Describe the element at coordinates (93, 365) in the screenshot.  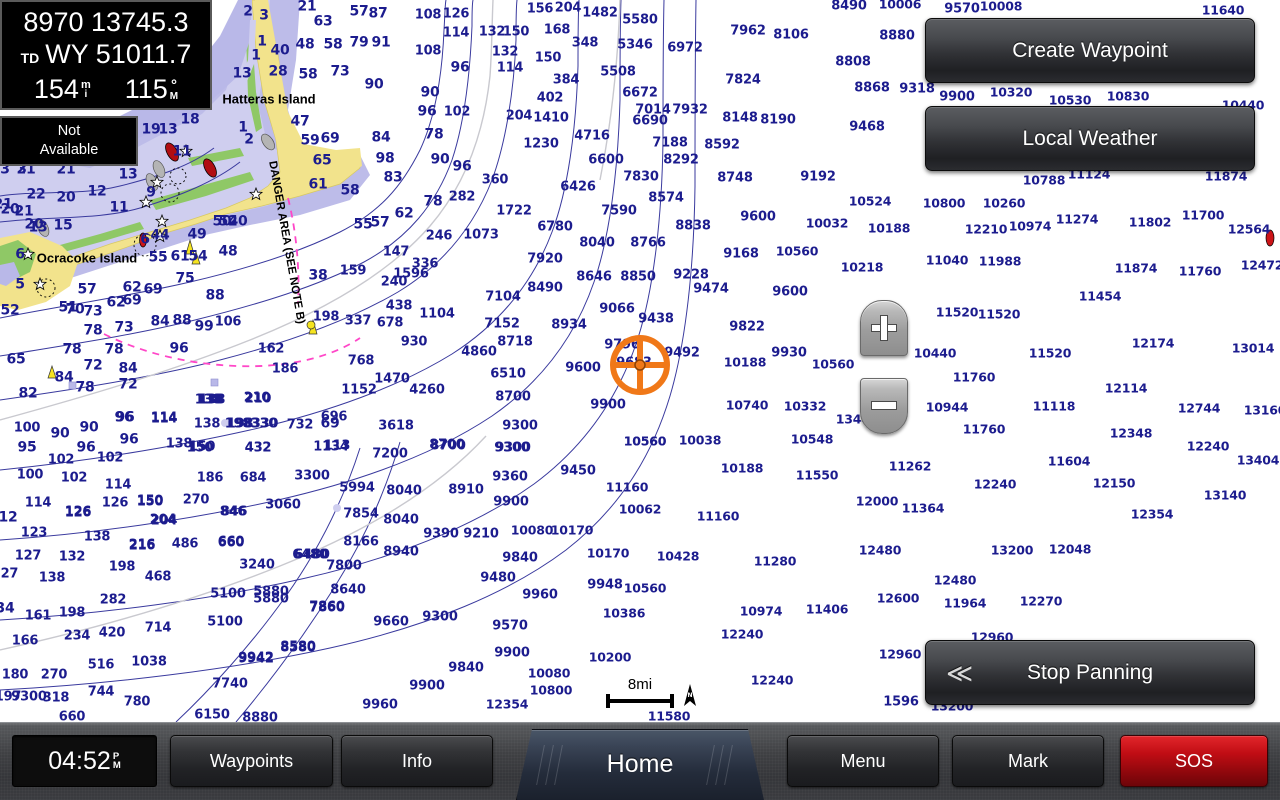
I see `depth-sounding: 72` at that location.